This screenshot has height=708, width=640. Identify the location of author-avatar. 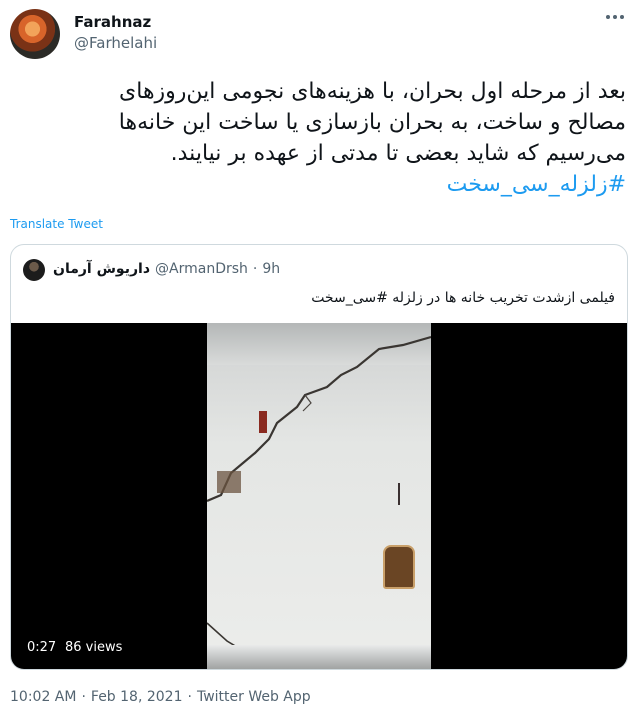
(35, 34).